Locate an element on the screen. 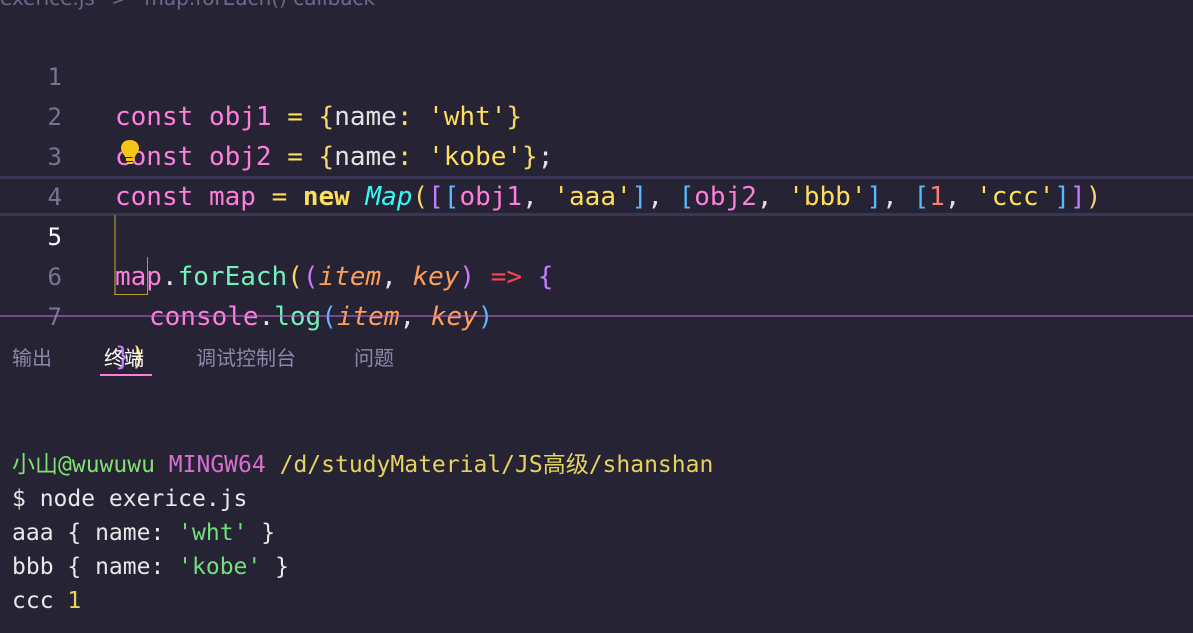 The width and height of the screenshot is (1193, 633). code-line-4: 4 is located at coordinates (596, 174).